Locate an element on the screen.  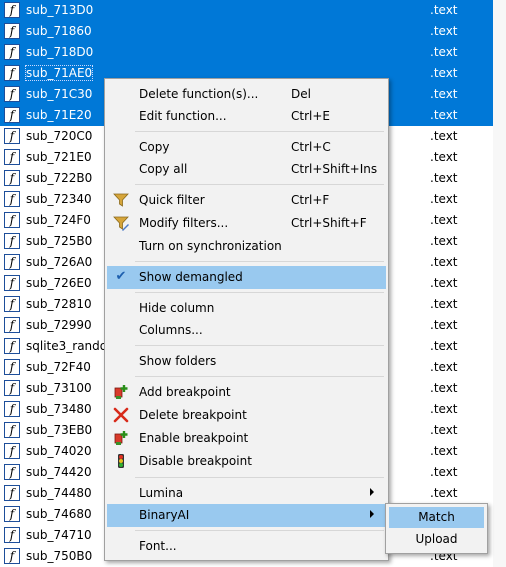
disable-breakpoint-icon is located at coordinates (121, 461).